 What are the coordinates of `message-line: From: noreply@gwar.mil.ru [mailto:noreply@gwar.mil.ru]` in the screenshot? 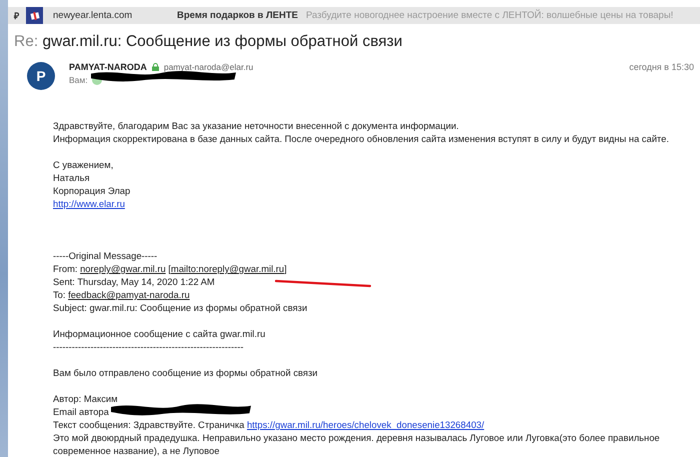 It's located at (170, 268).